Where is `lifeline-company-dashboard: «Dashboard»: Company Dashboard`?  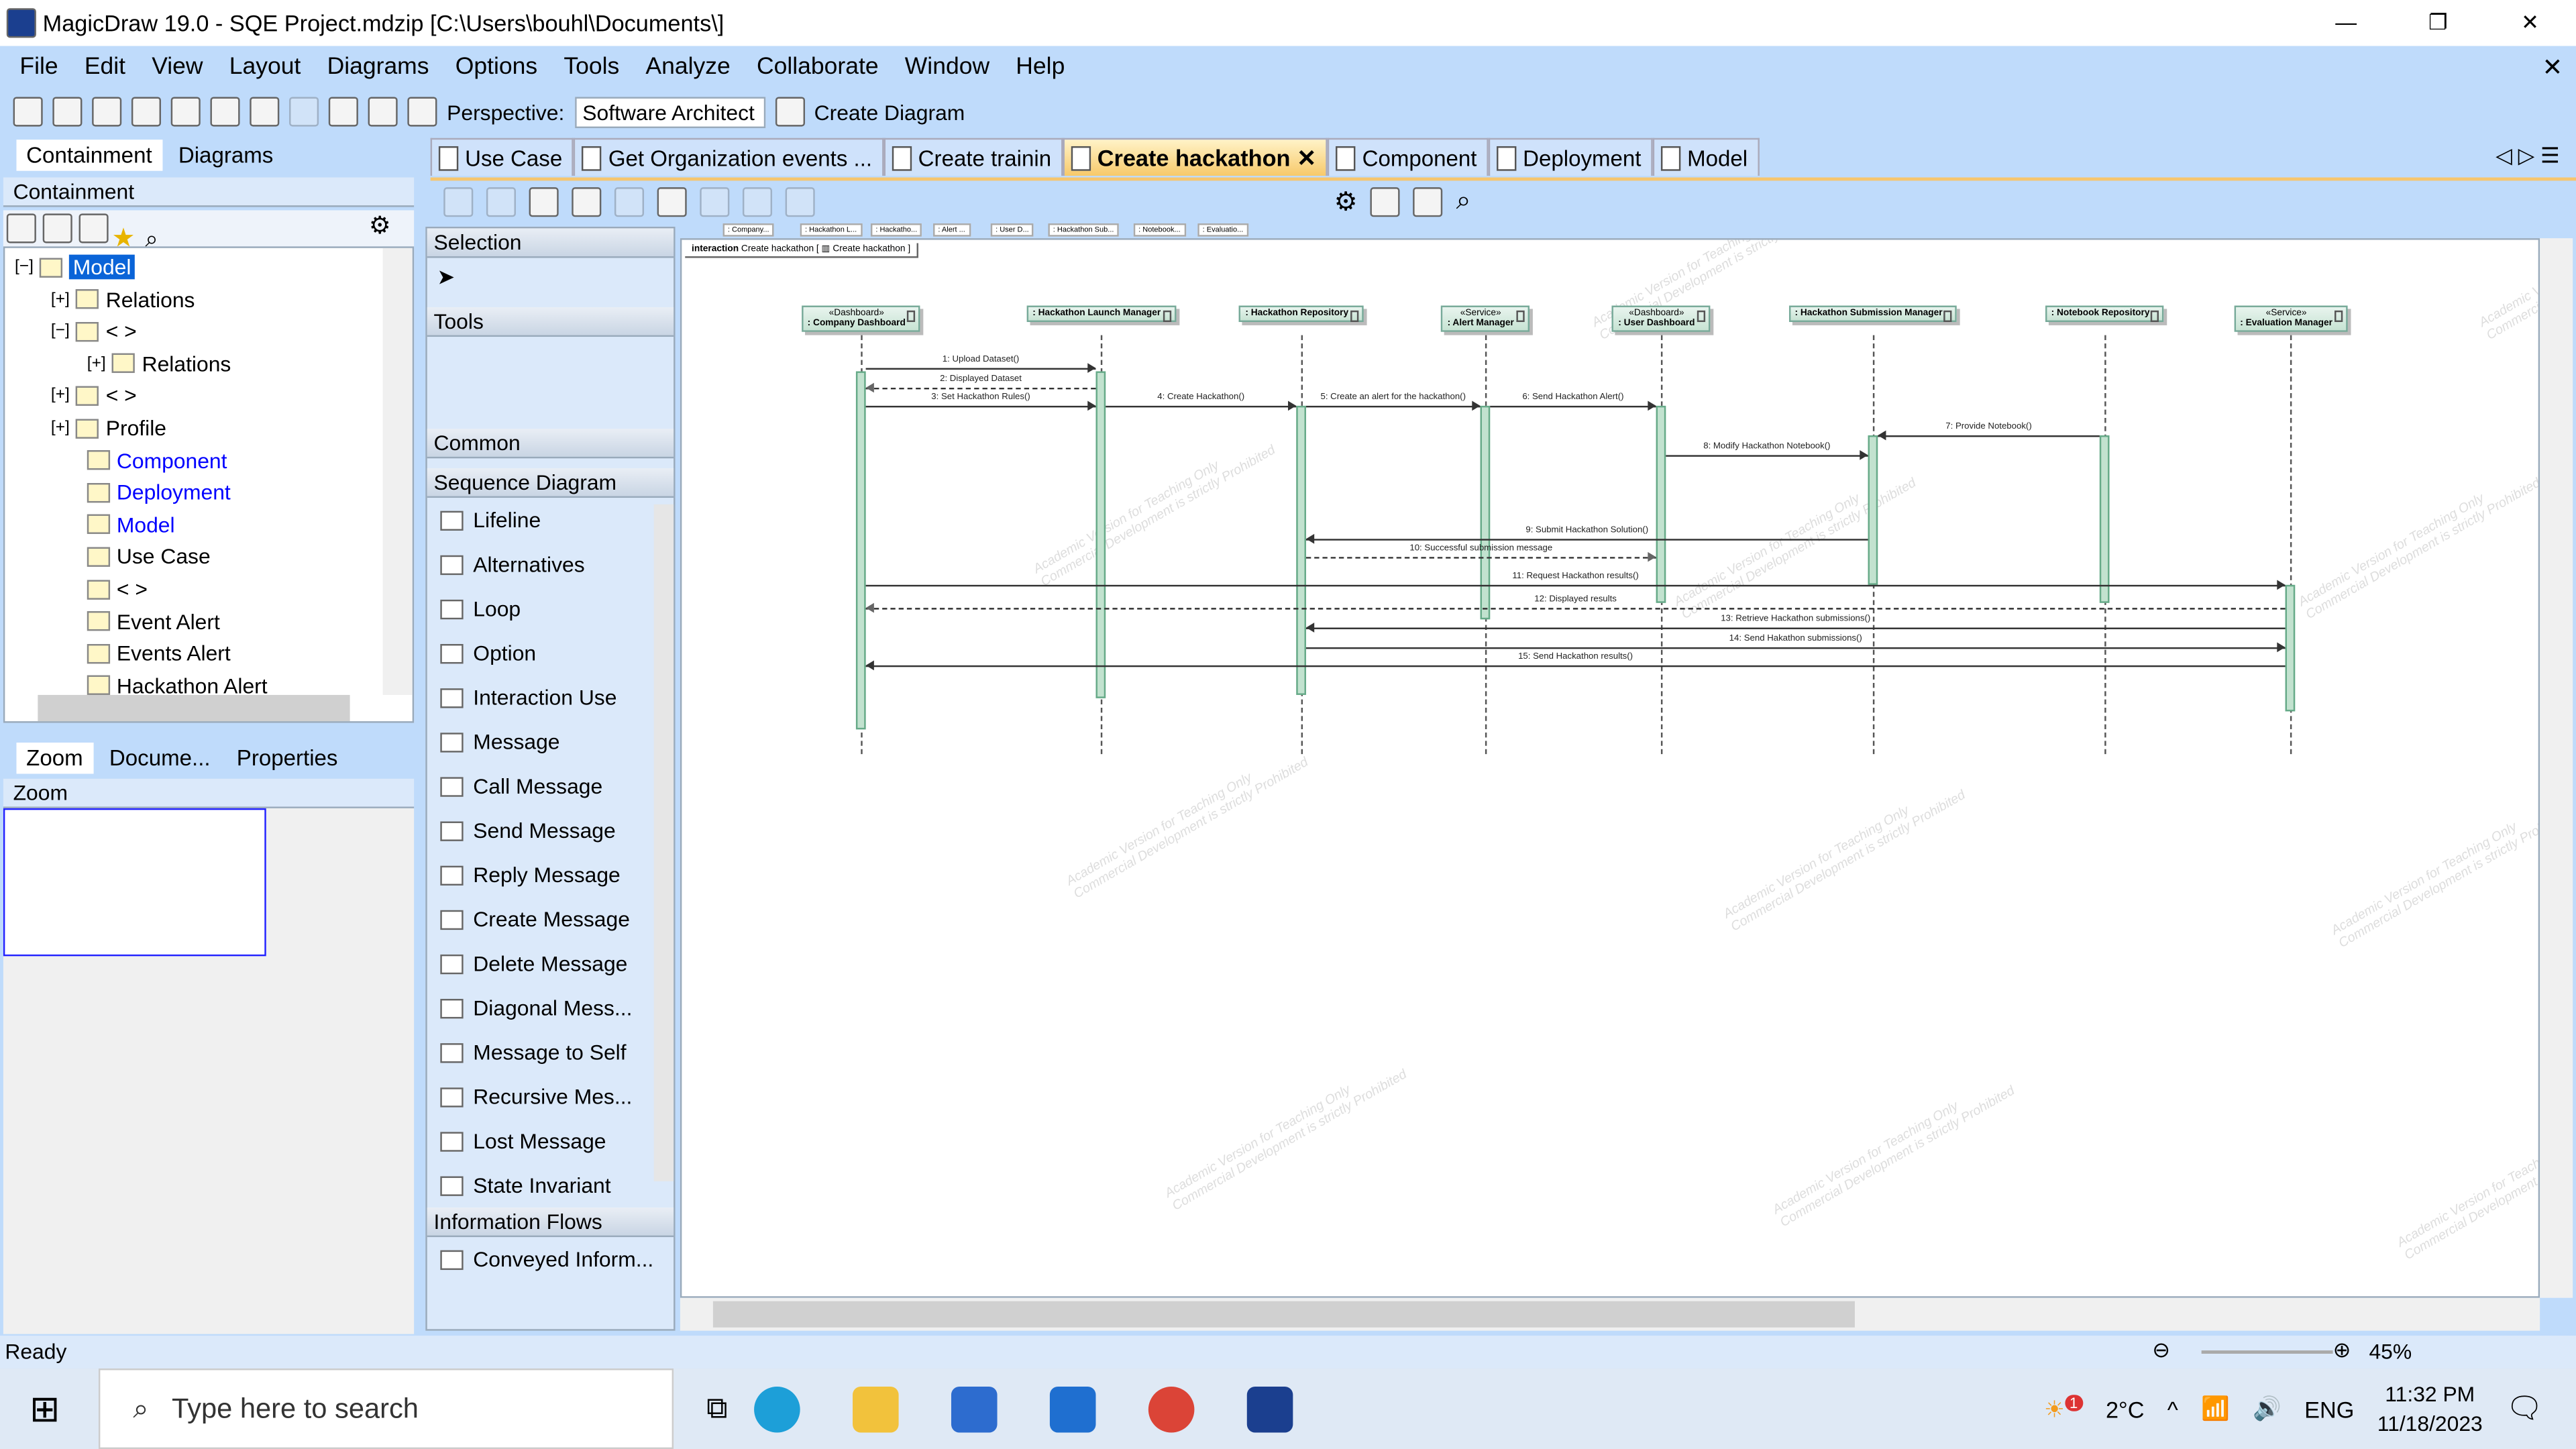
lifeline-company-dashboard: «Dashboard»: Company Dashboard is located at coordinates (860, 318).